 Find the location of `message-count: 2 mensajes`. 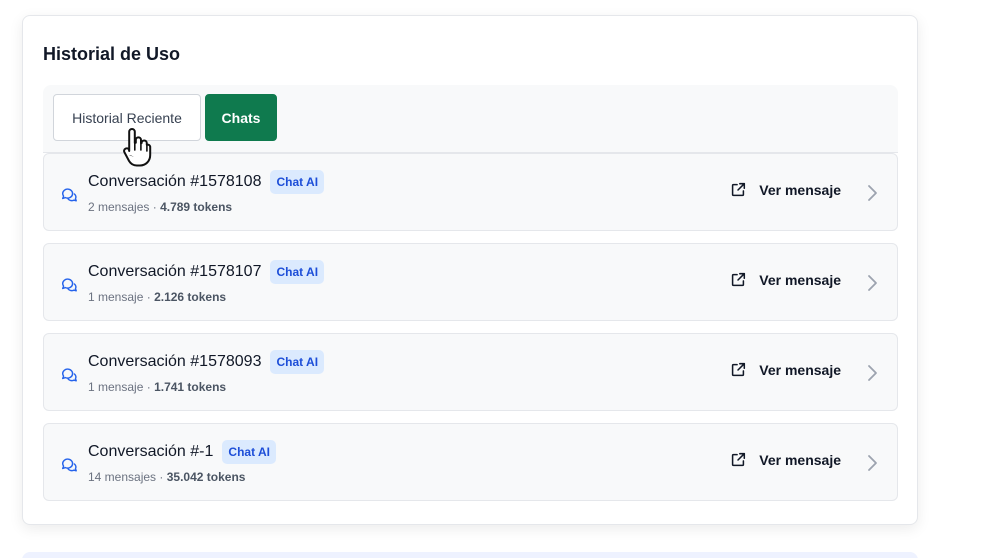

message-count: 2 mensajes is located at coordinates (119, 207).